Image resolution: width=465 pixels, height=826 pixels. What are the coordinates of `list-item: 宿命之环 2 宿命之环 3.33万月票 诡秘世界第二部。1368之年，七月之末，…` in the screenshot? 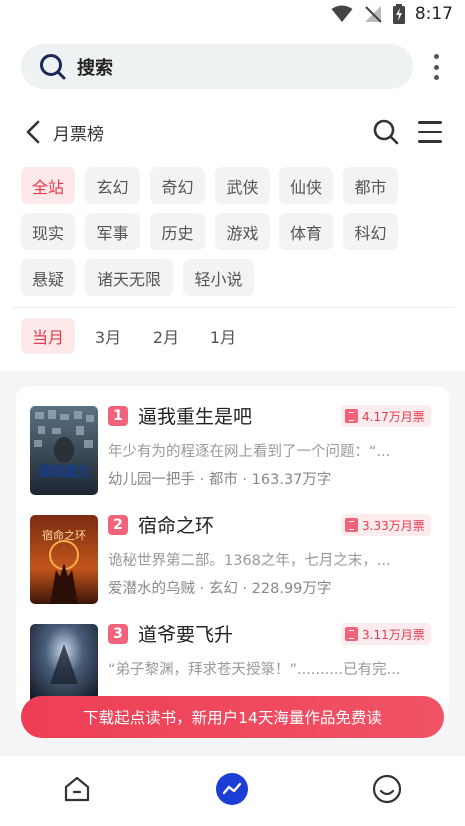 It's located at (232, 549).